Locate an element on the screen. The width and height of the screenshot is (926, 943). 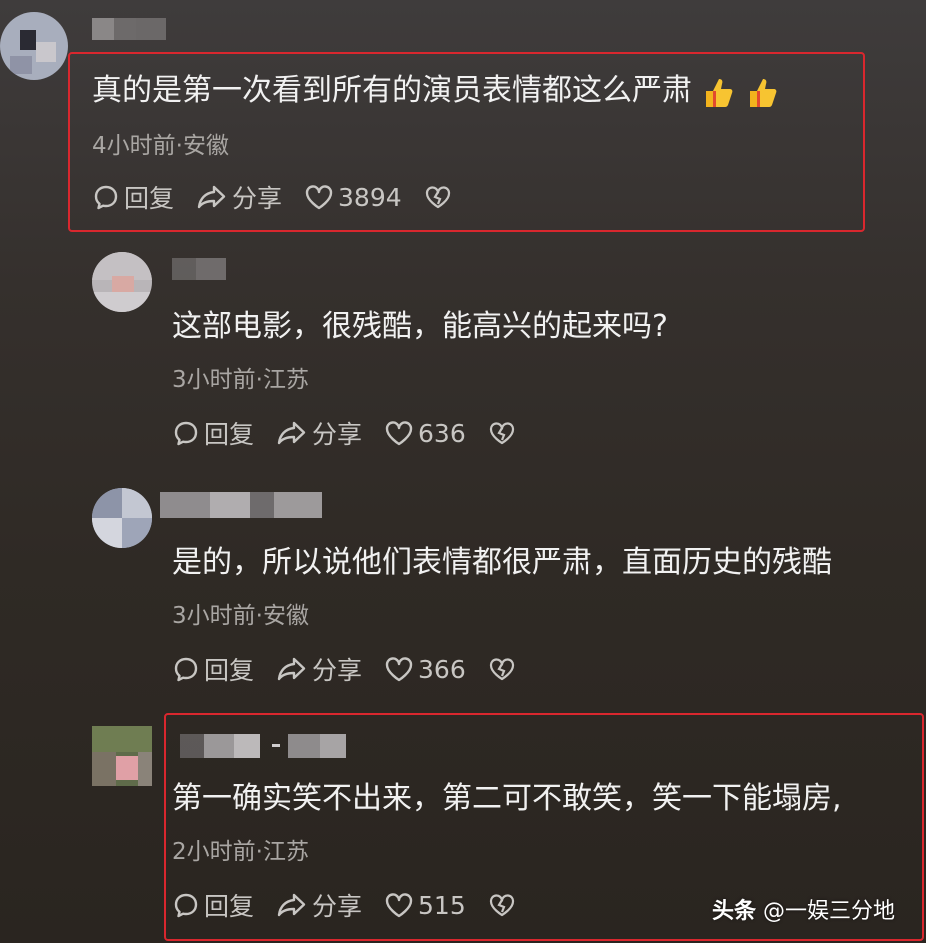
comment-text: 这部电影，很残酷，能高兴的起来吗? is located at coordinates (420, 326).